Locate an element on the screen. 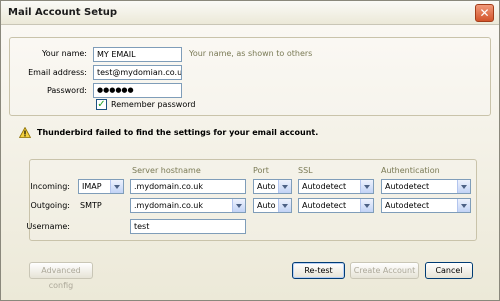 Image resolution: width=500 pixels, height=301 pixels. retest-button: Re-test is located at coordinates (318, 270).